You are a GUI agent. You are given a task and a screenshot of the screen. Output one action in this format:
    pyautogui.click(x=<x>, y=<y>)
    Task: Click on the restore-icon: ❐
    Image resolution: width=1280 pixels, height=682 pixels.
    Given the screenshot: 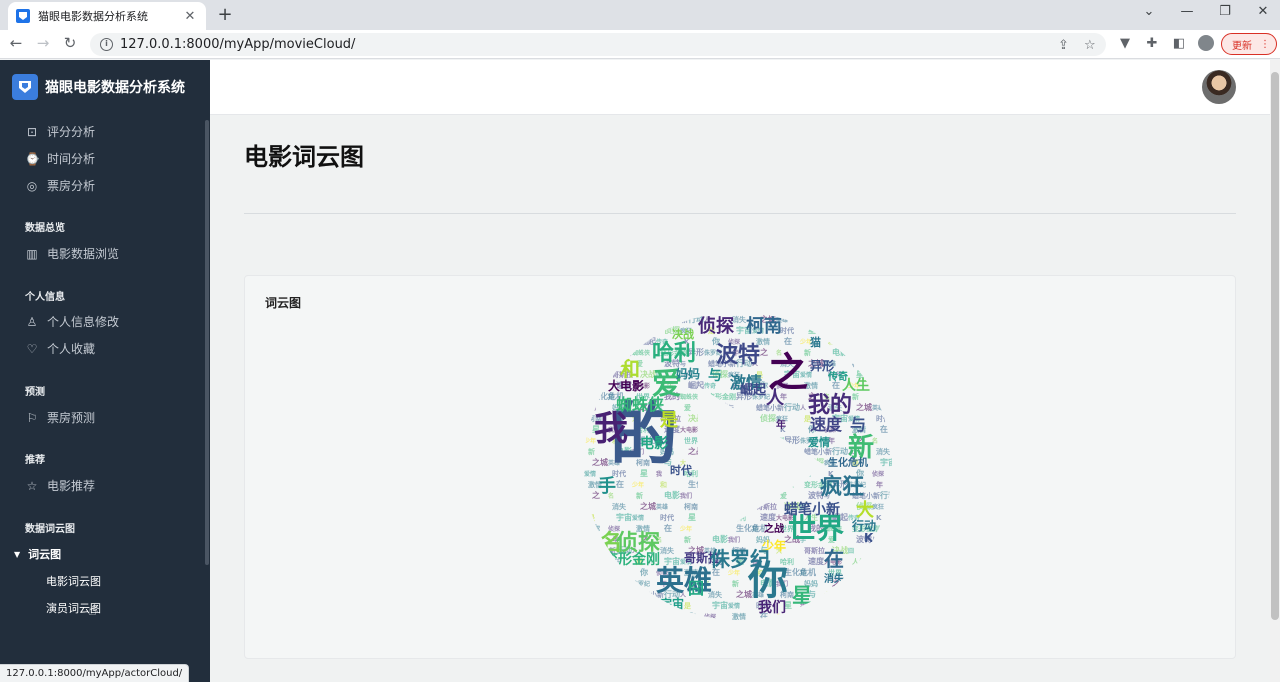 What is the action you would take?
    pyautogui.click(x=1225, y=11)
    